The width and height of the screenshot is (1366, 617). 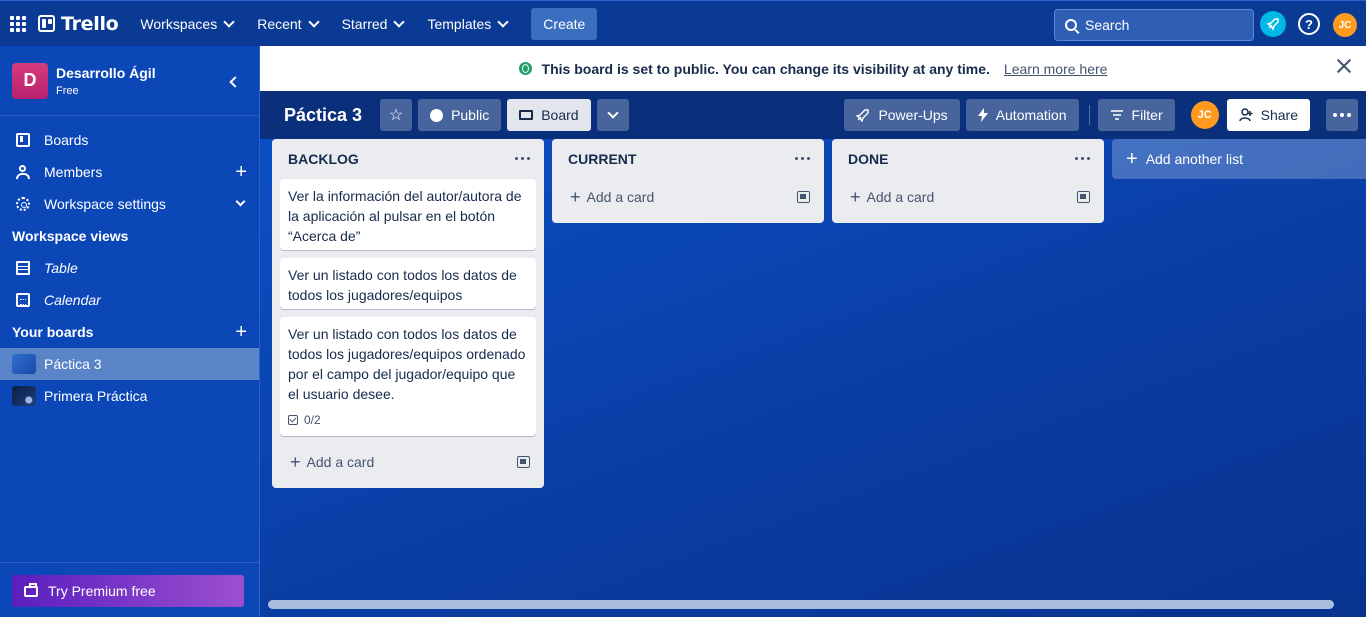 I want to click on list-title: CURRENT, so click(x=602, y=159).